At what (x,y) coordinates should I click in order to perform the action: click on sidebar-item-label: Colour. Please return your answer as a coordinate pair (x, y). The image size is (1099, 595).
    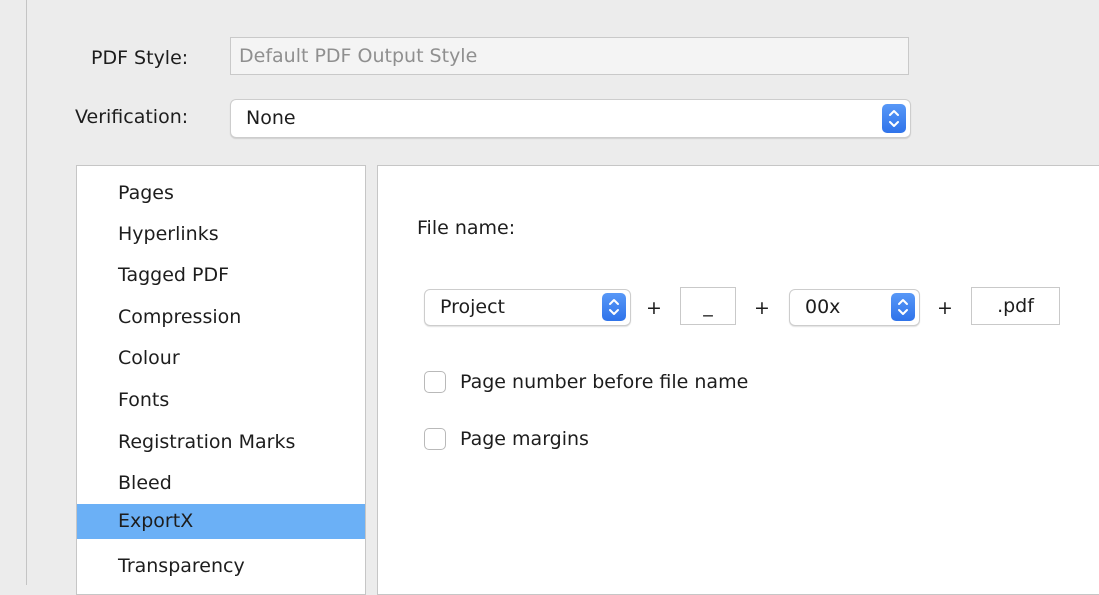
    Looking at the image, I should click on (149, 358).